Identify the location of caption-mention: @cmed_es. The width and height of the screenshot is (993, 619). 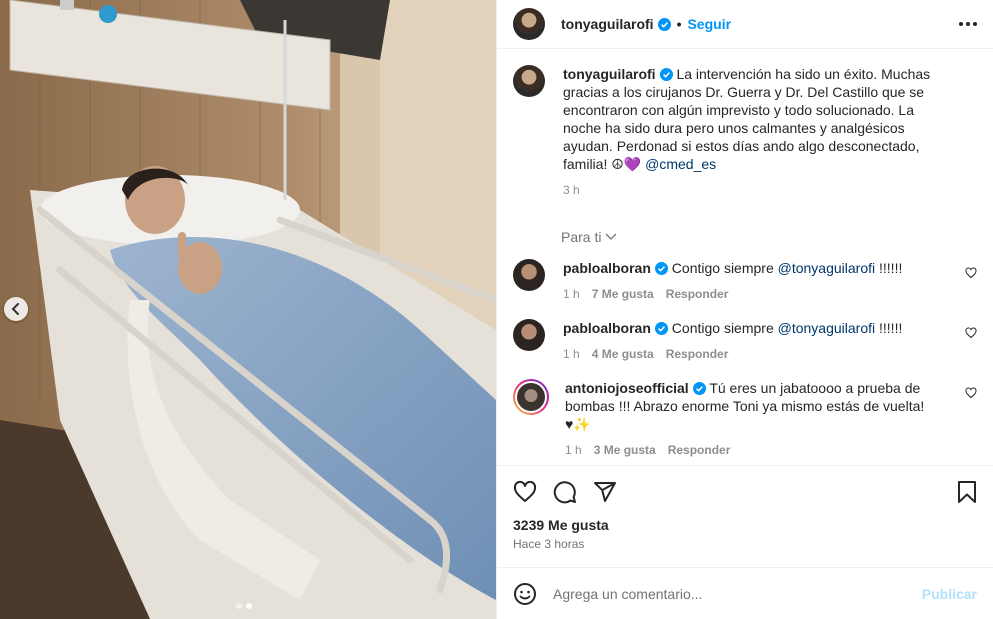
(680, 164).